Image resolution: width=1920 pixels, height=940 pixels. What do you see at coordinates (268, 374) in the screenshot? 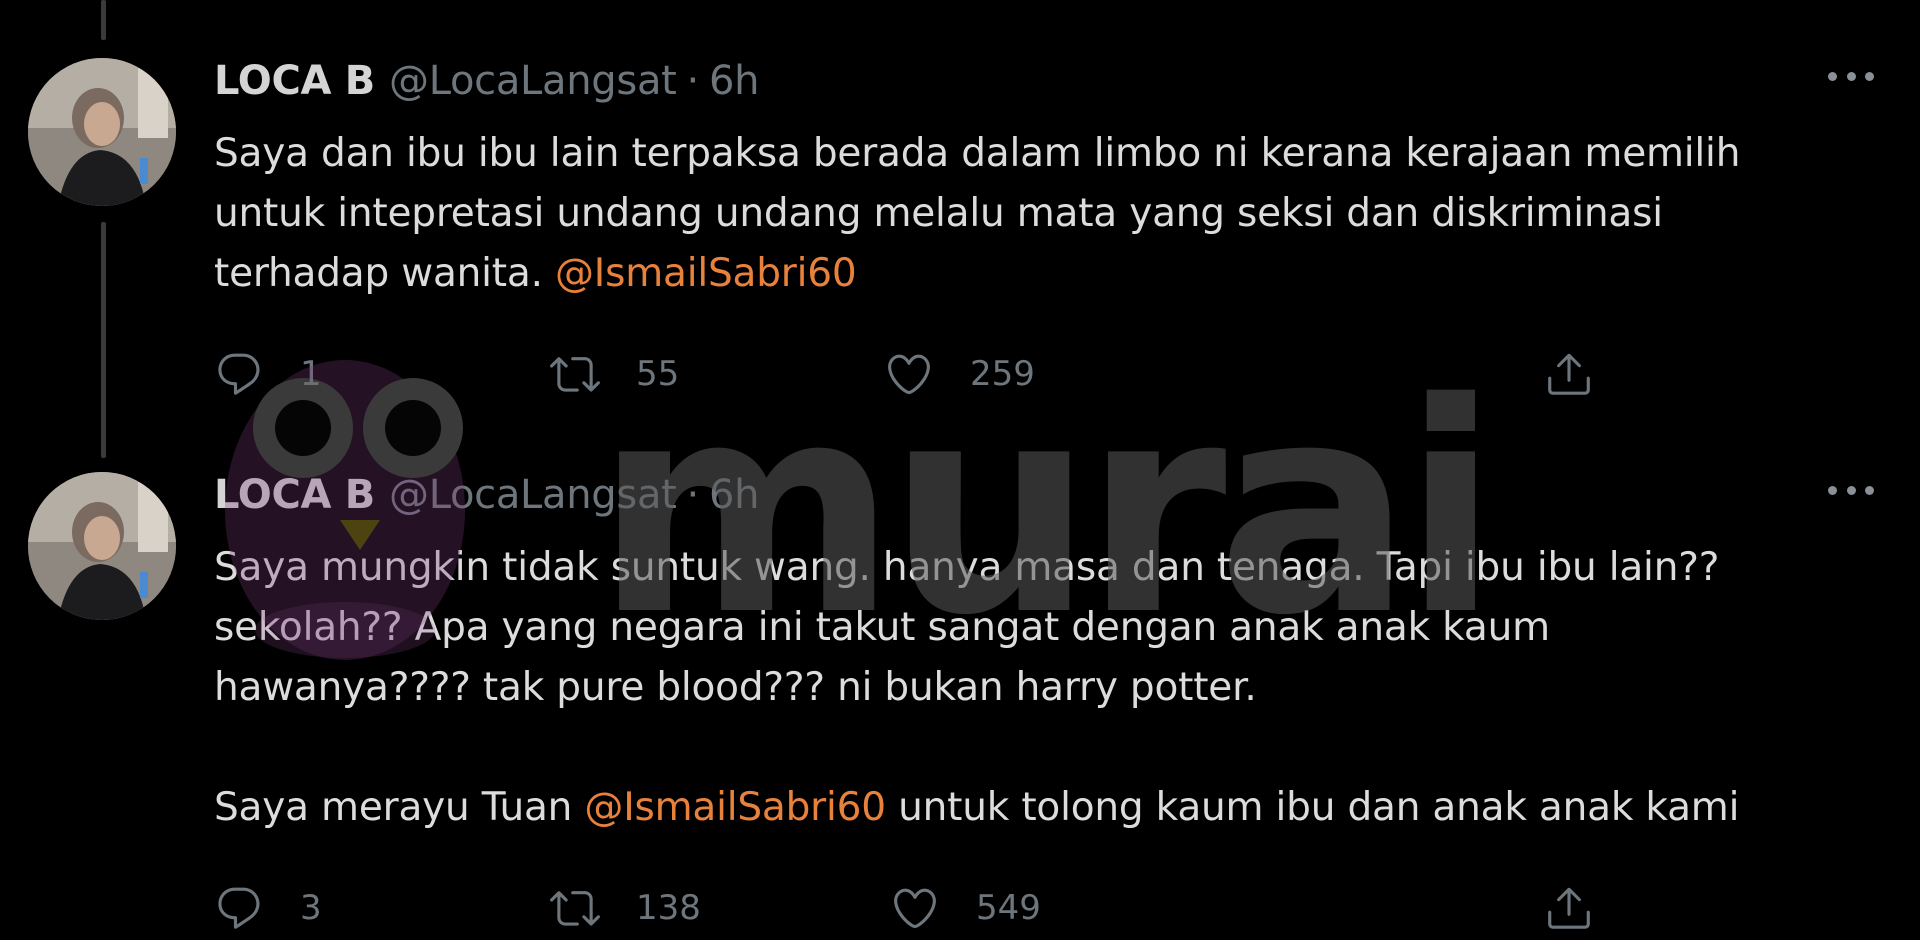
I see `reply-button: 1` at bounding box center [268, 374].